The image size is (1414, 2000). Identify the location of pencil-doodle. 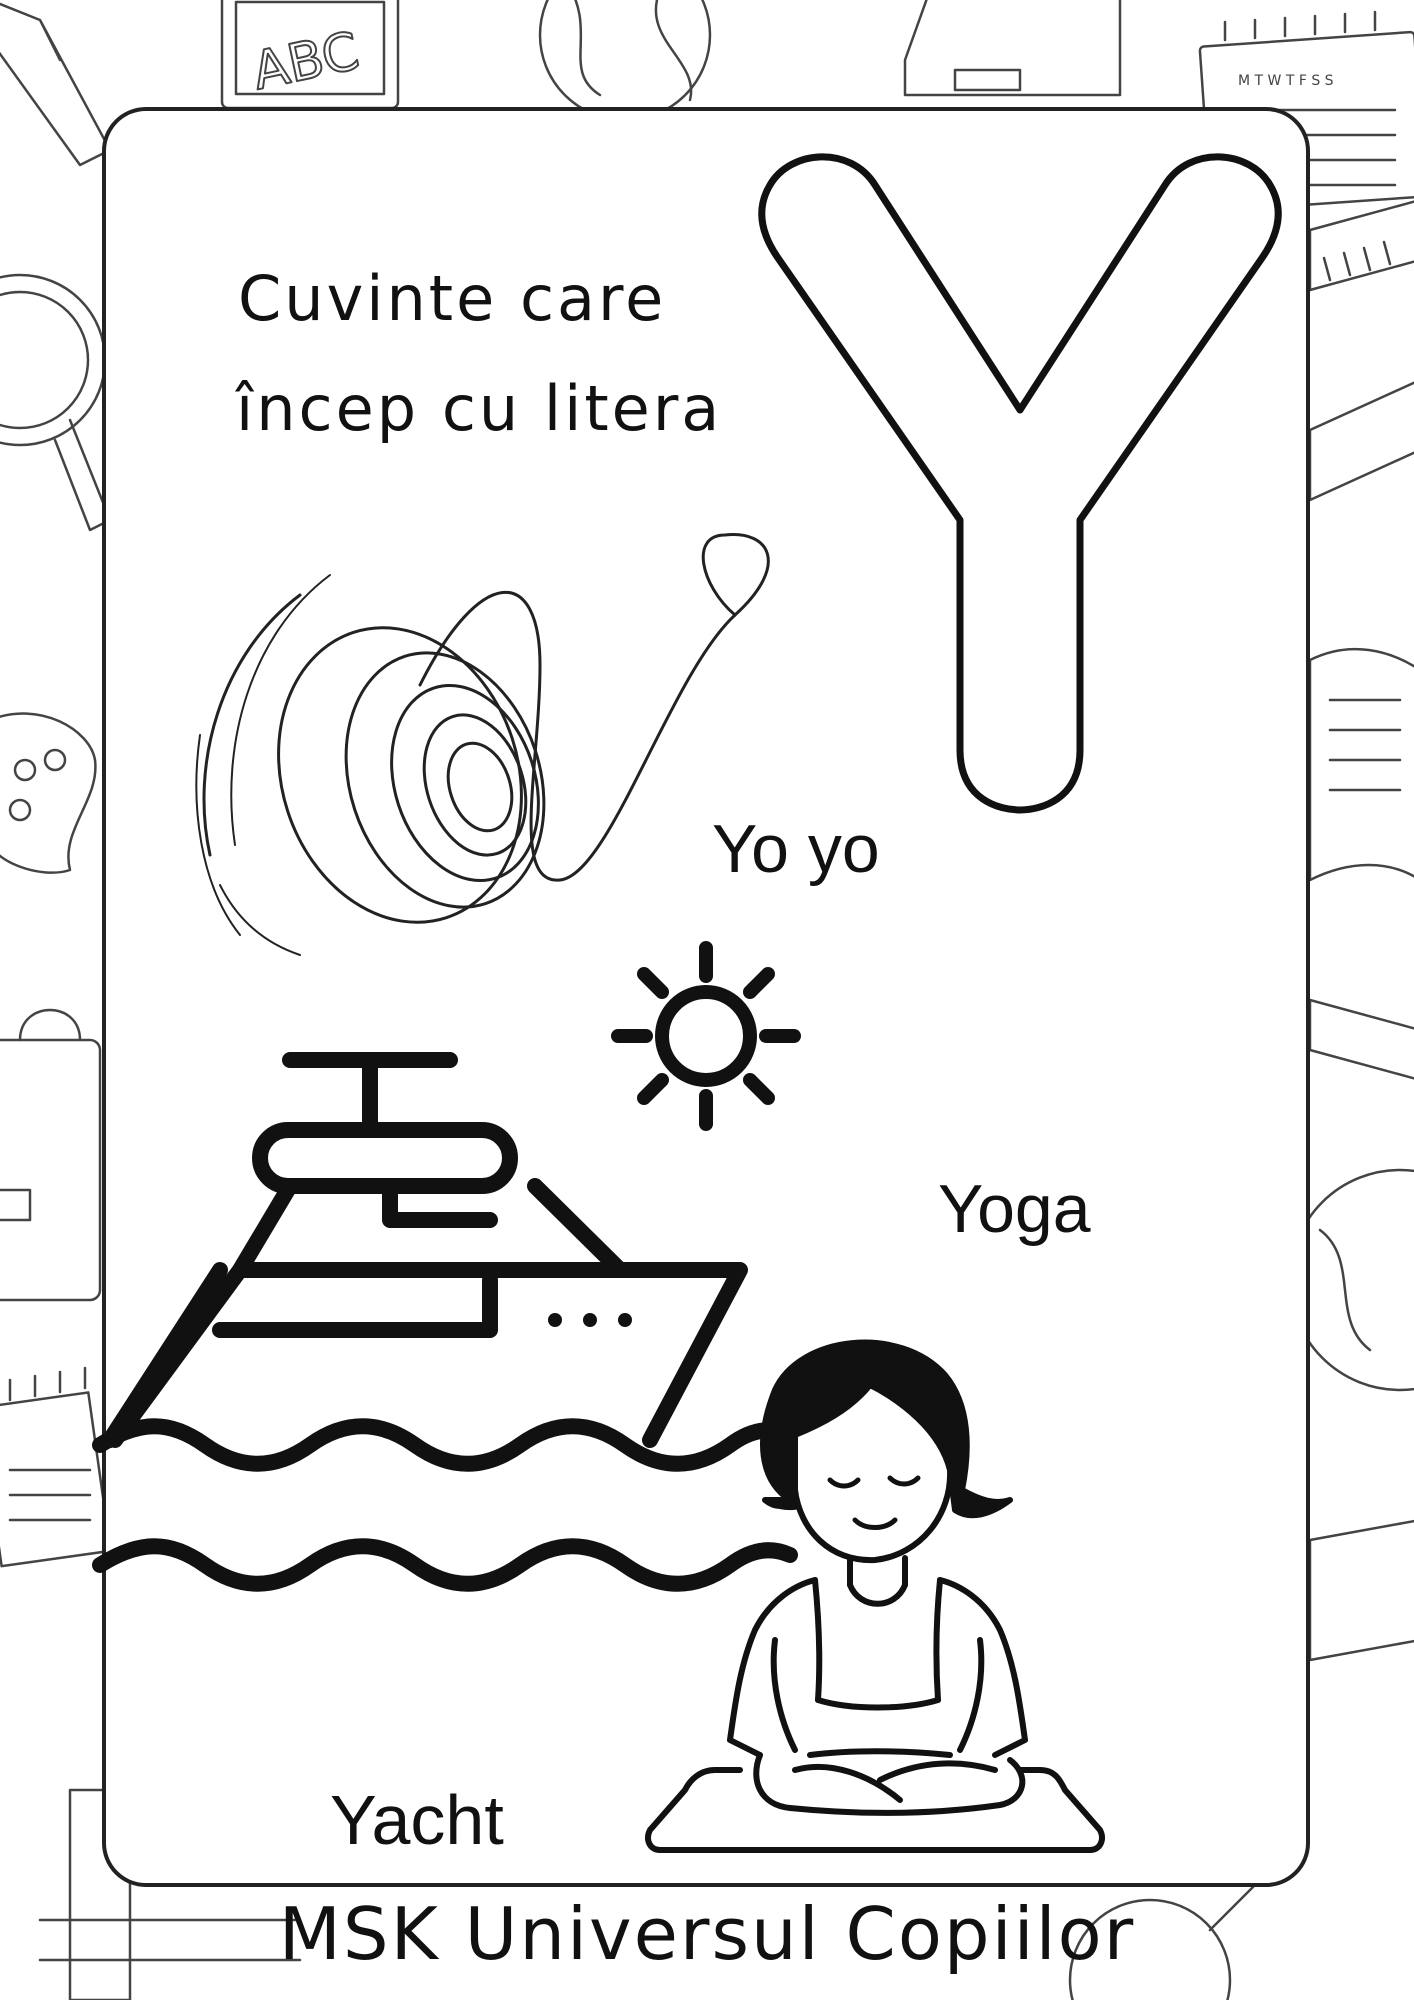
(56, 84).